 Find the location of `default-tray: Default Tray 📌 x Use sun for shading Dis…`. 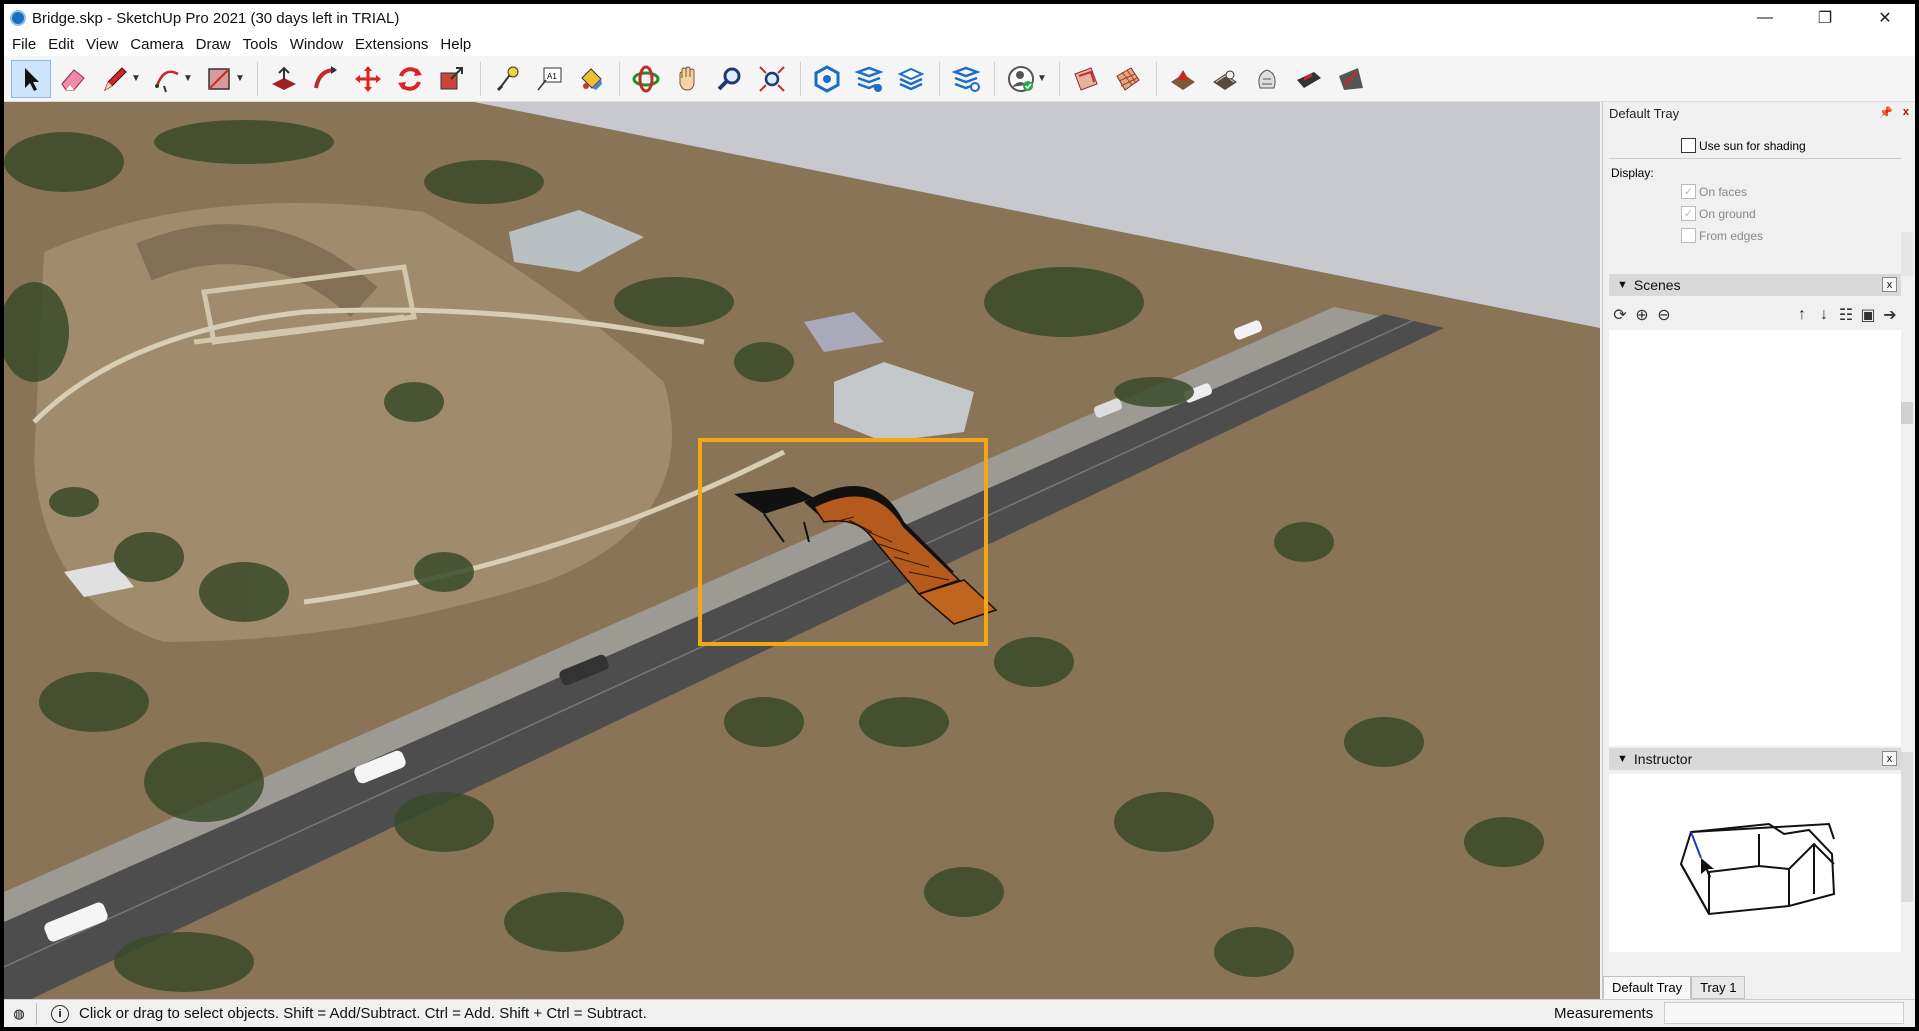

default-tray: Default Tray 📌 x Use sun for shading Dis… is located at coordinates (1758, 550).